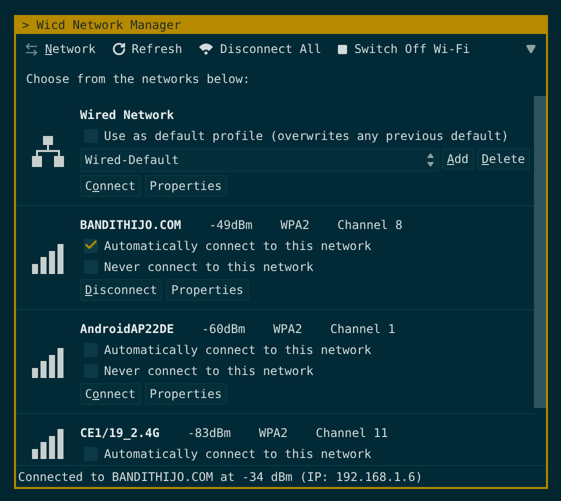  I want to click on action-button: Delete, so click(503, 159).